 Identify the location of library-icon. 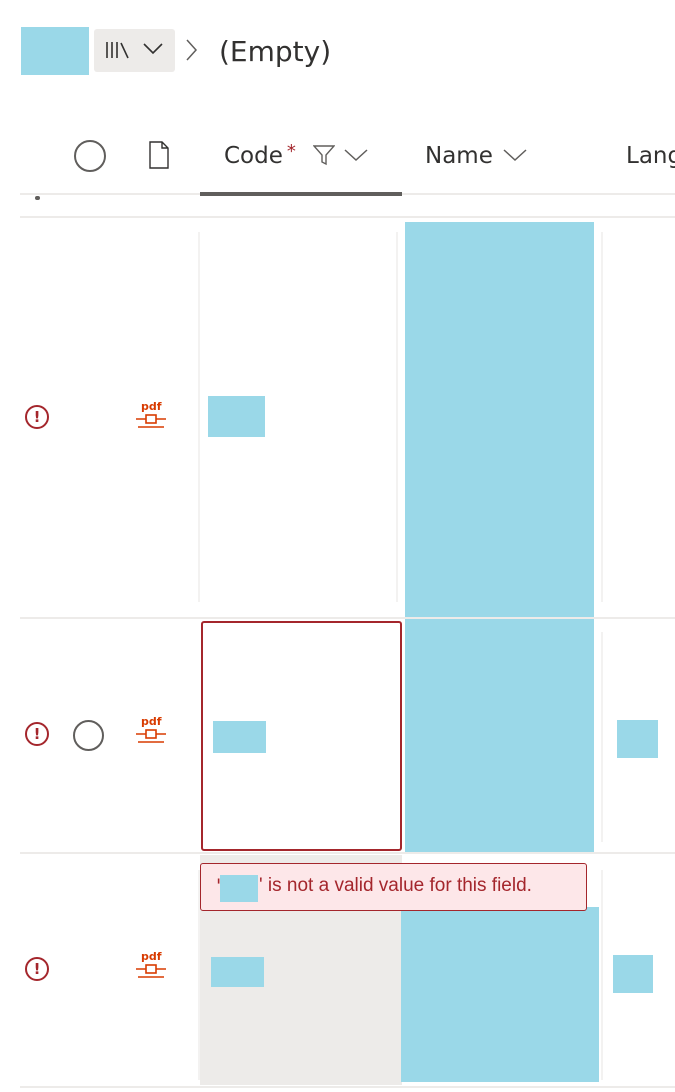
(117, 50).